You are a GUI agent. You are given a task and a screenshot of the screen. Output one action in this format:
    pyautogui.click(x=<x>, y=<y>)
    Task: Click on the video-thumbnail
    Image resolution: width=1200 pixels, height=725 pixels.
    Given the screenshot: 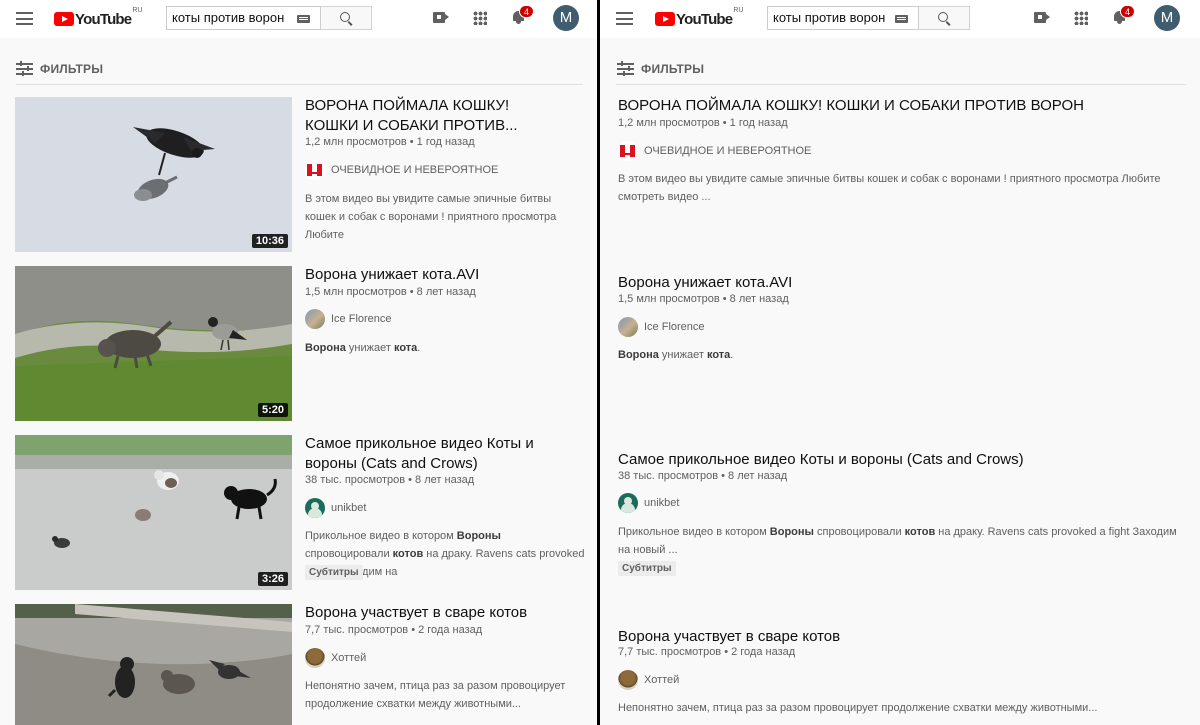 What is the action you would take?
    pyautogui.click(x=153, y=664)
    